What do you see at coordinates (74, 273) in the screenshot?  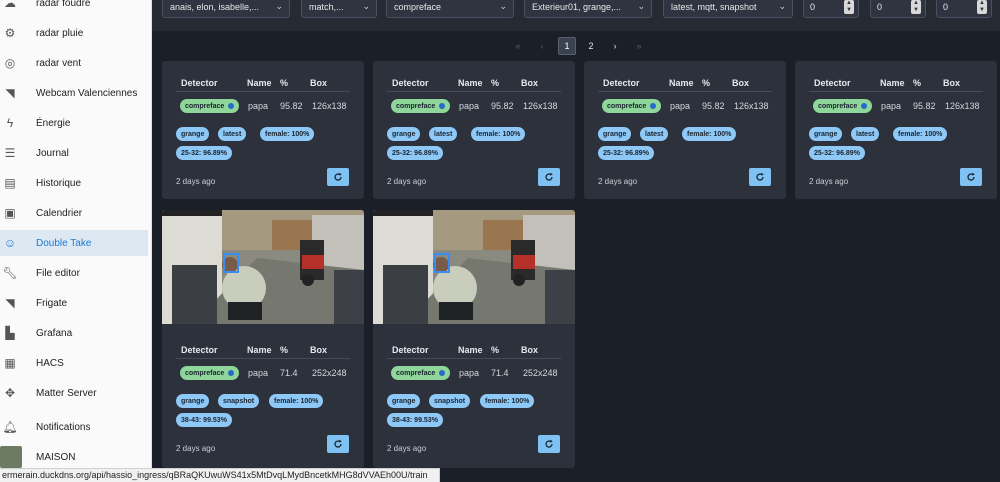 I see `sidebar-item-file-editor: 🔧︎ File editor` at bounding box center [74, 273].